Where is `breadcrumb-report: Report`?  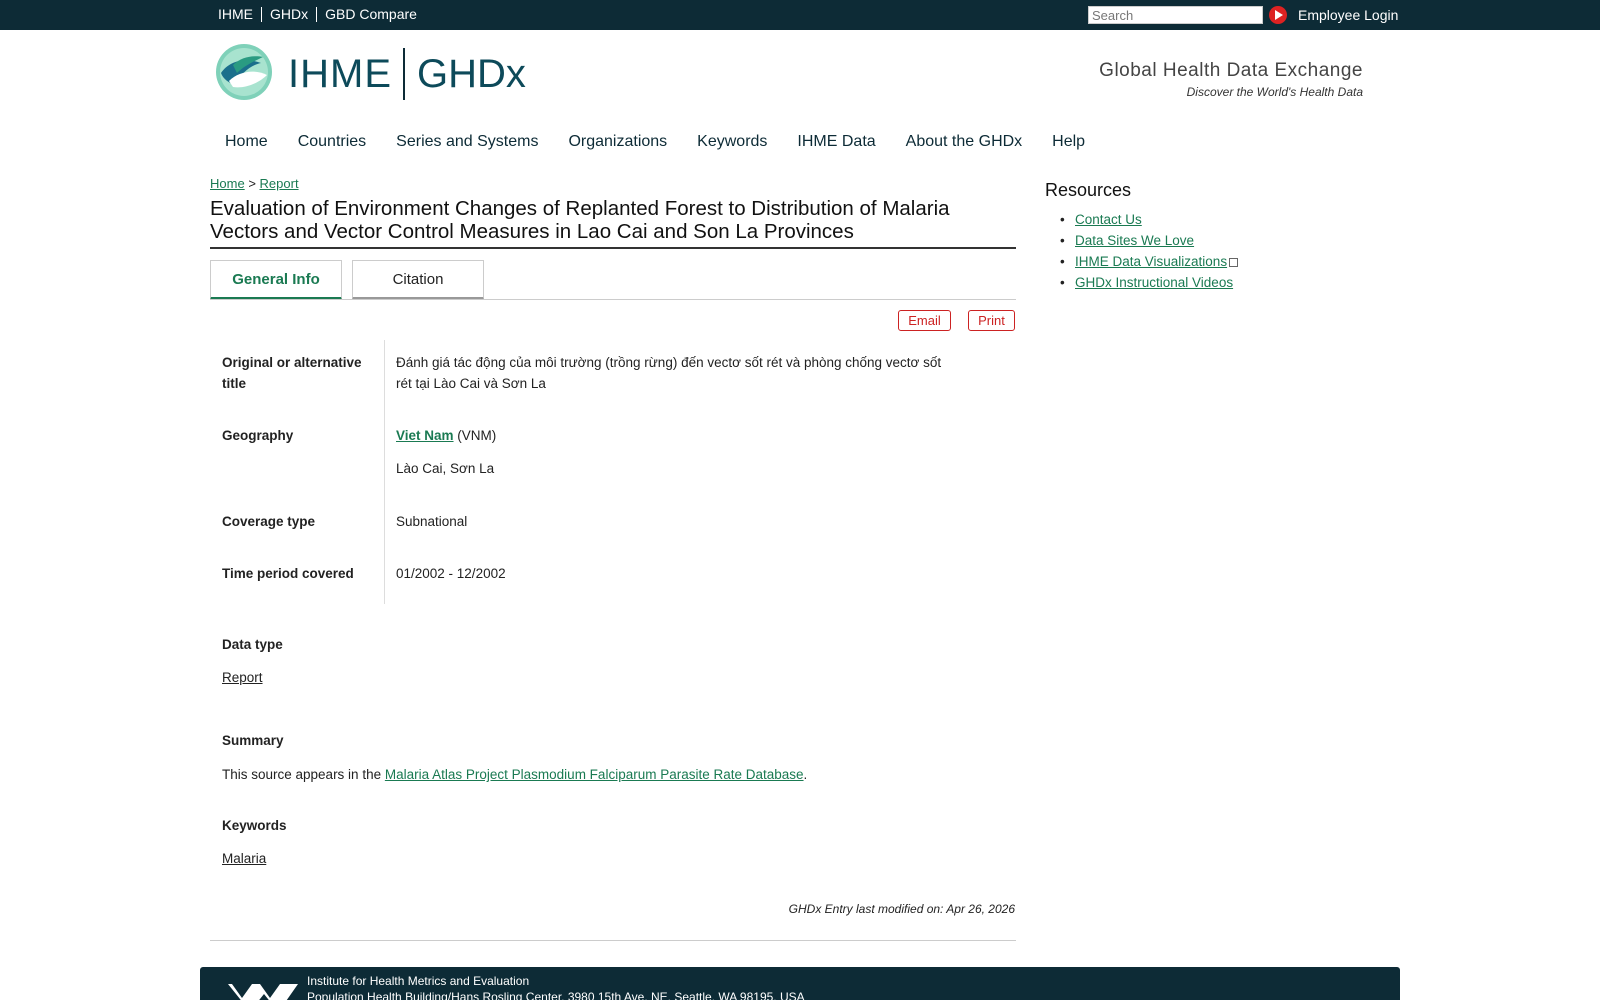
breadcrumb-report: Report is located at coordinates (279, 183).